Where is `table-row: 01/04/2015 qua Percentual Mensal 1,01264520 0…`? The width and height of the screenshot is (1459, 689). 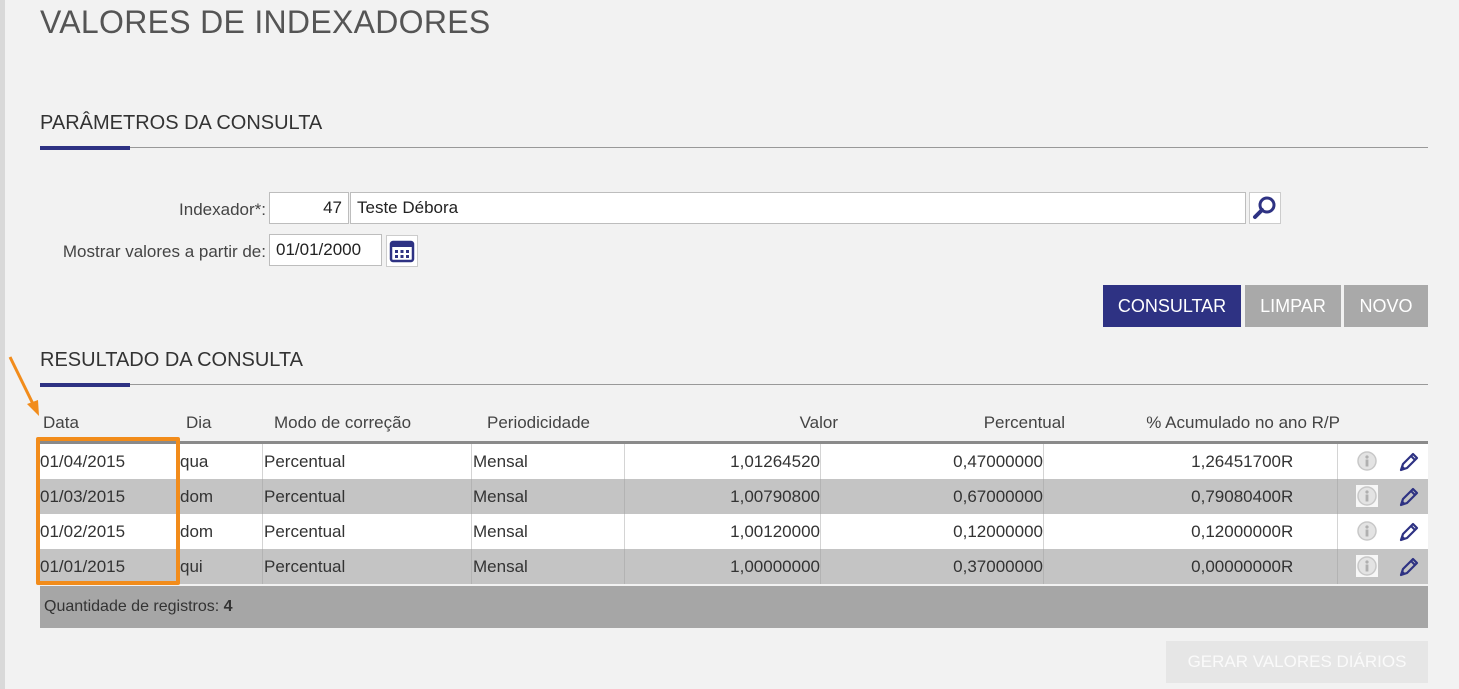
table-row: 01/04/2015 qua Percentual Mensal 1,01264520 0… is located at coordinates (734, 461).